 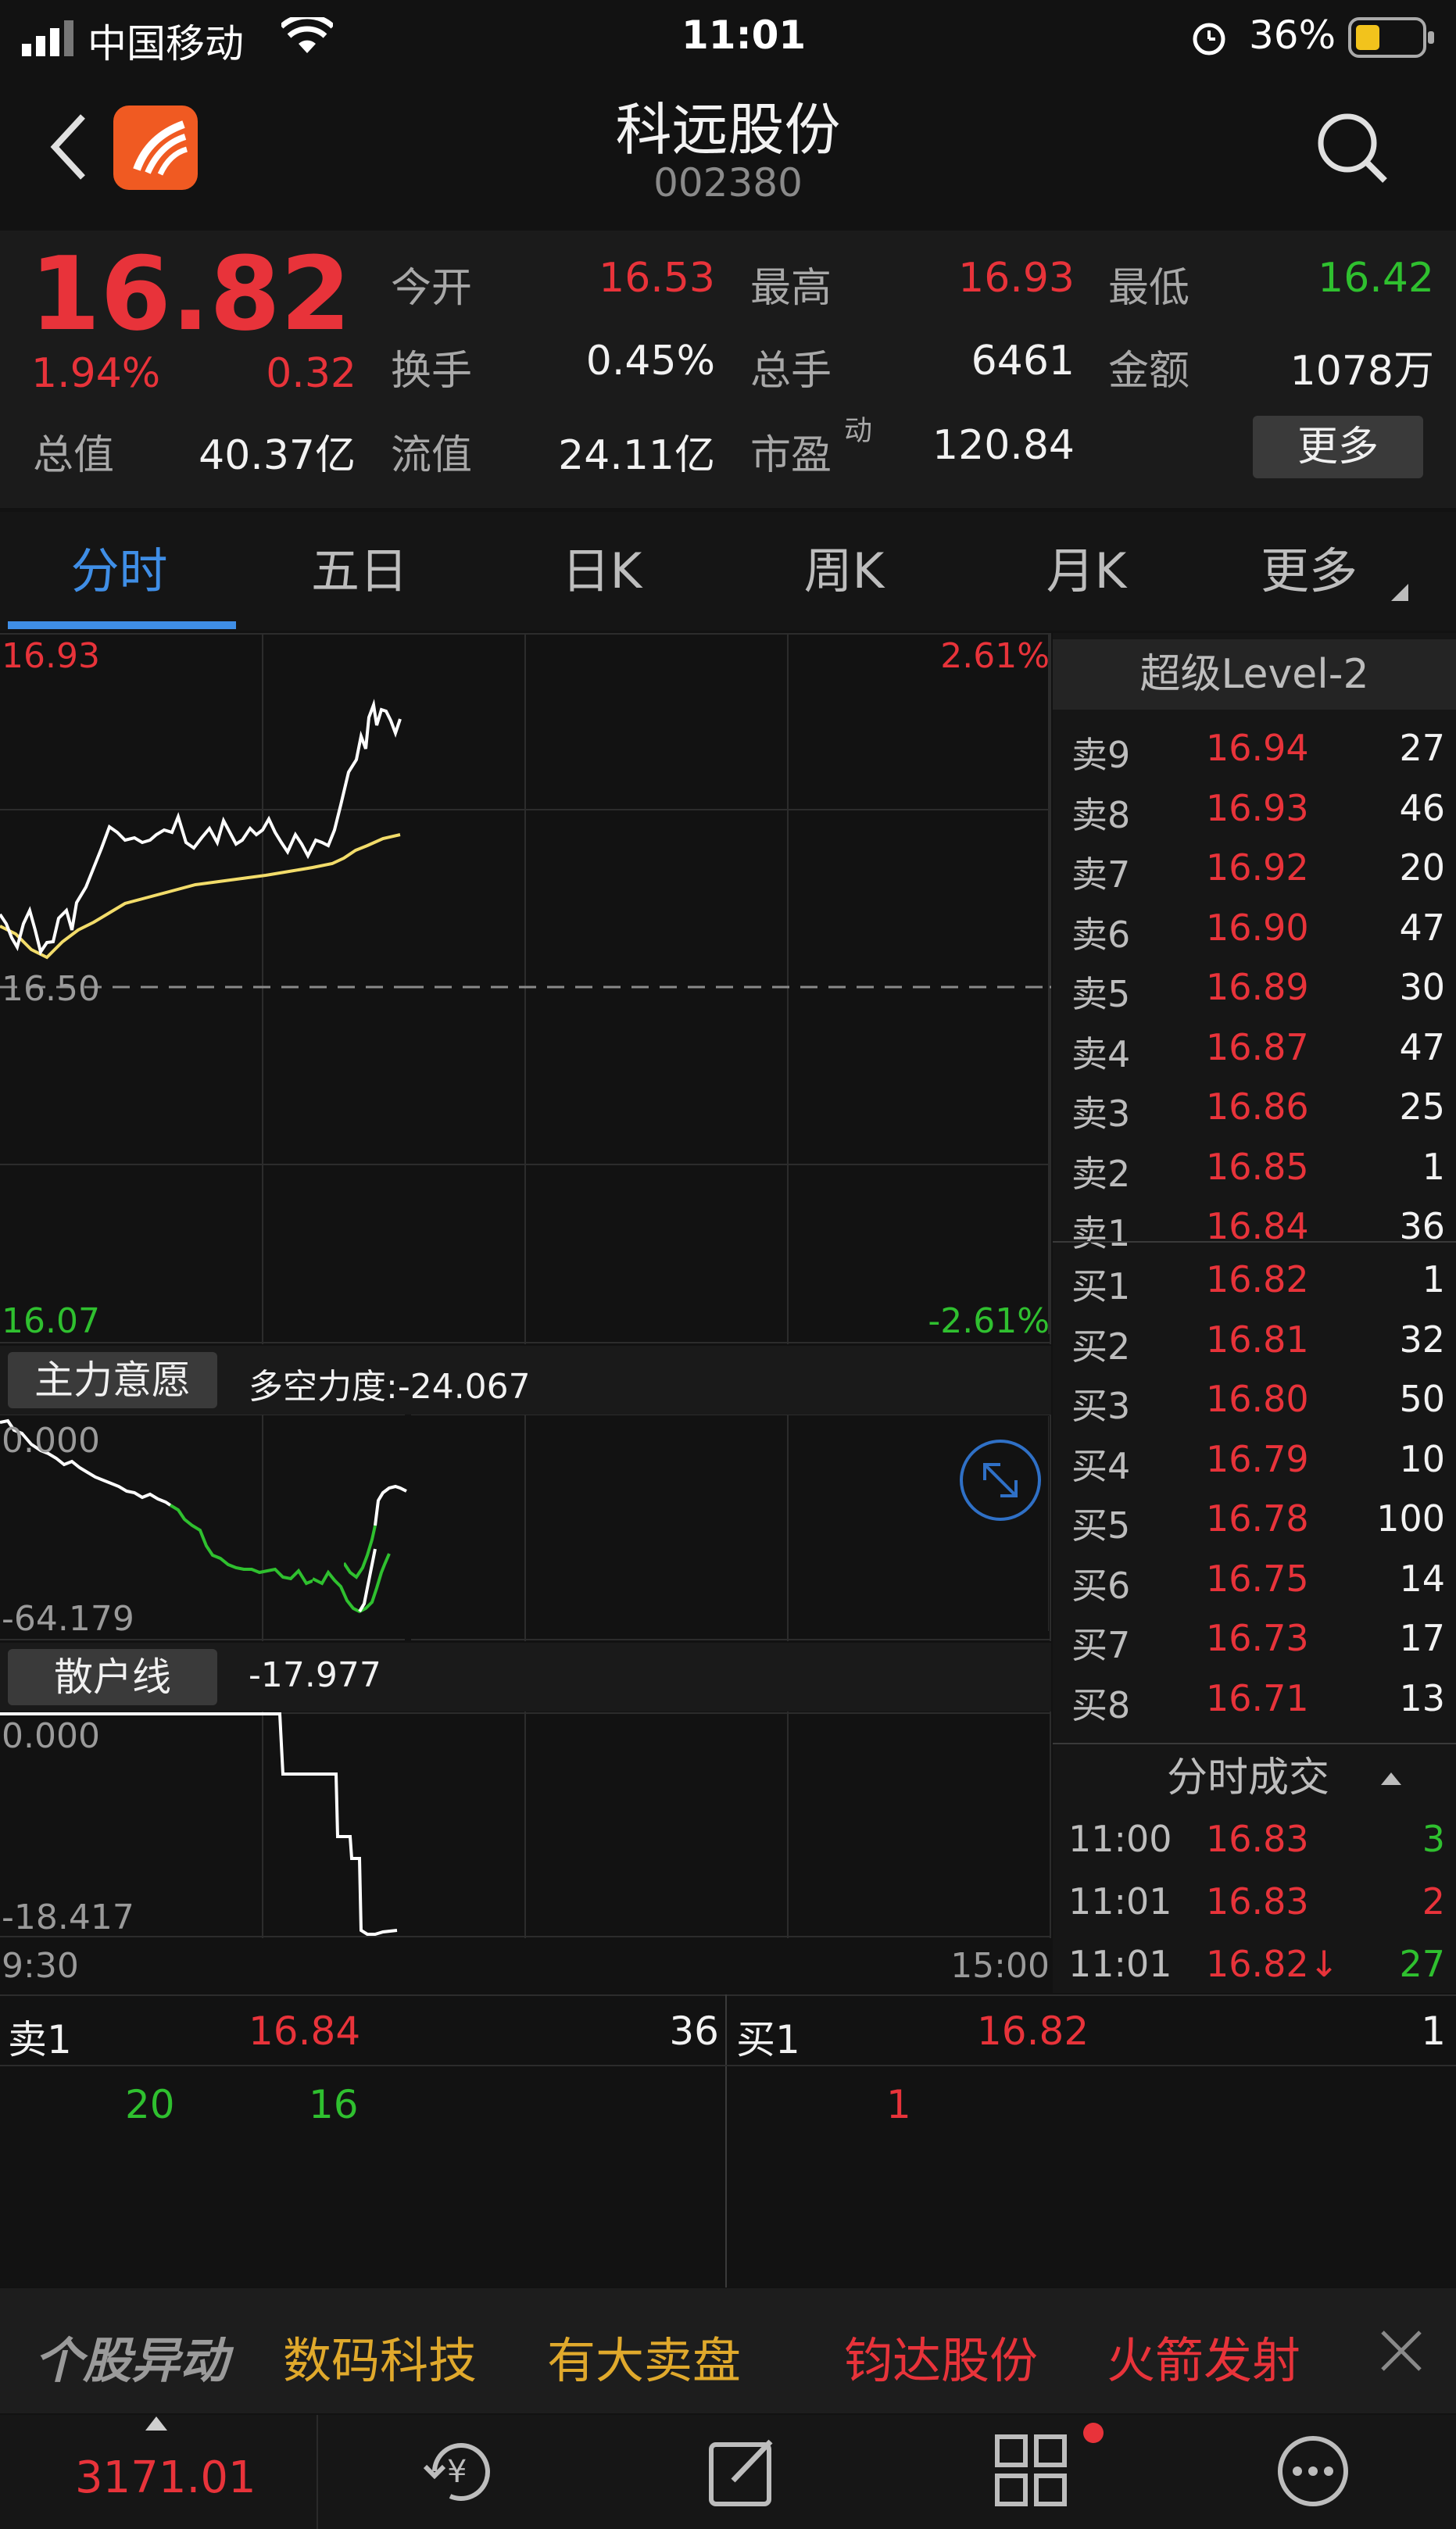 What do you see at coordinates (165, 2477) in the screenshot?
I see `index-value: 3171.01` at bounding box center [165, 2477].